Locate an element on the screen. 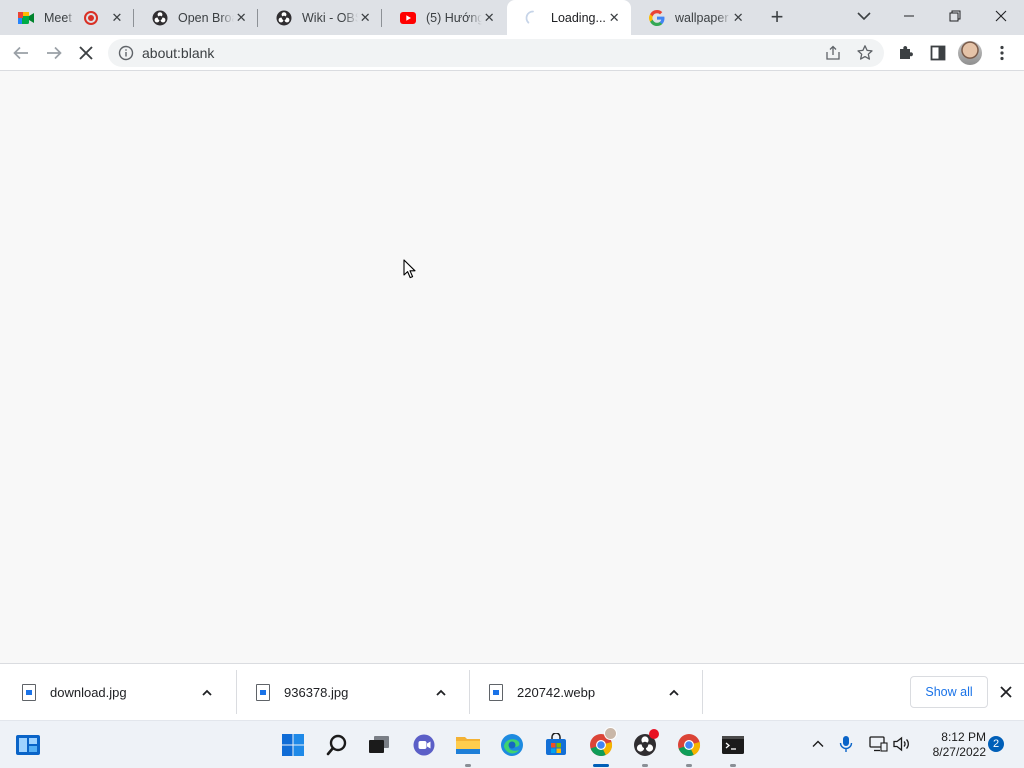 This screenshot has height=768, width=1024. file-explorer-icon is located at coordinates (468, 748).